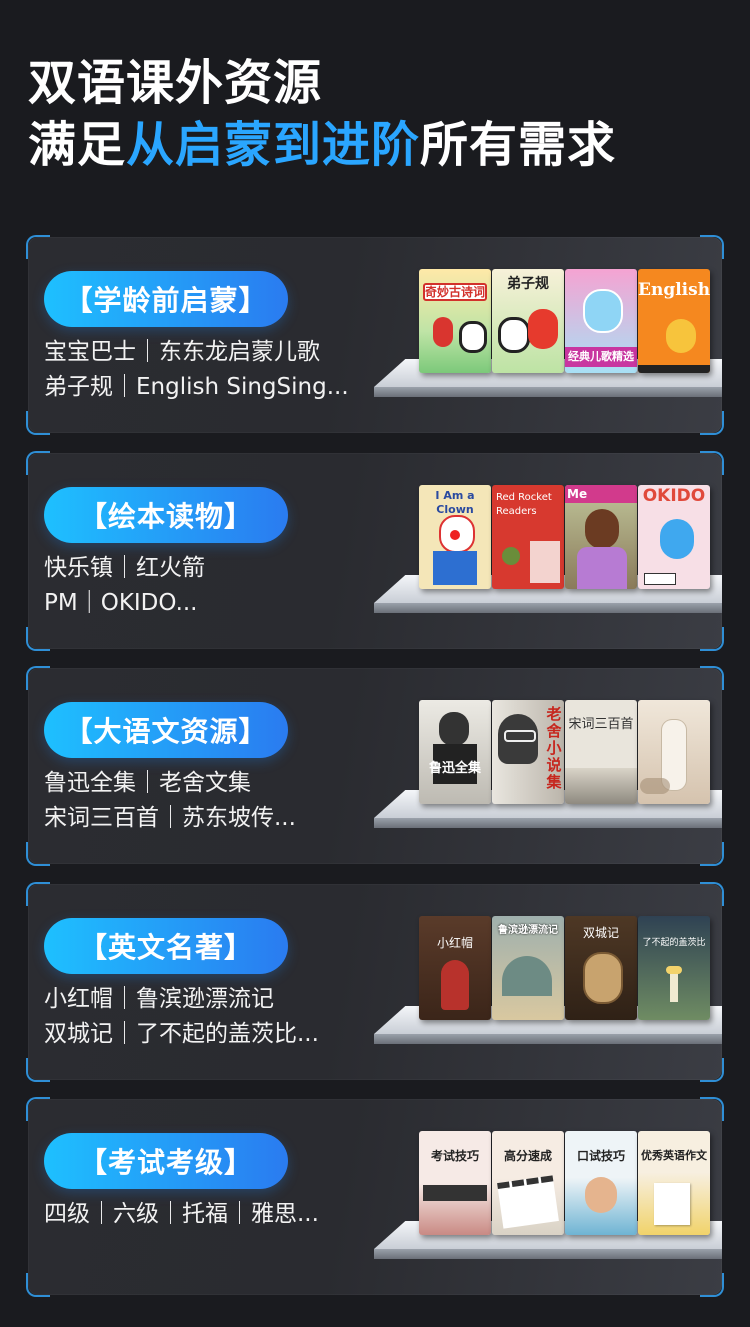 Image resolution: width=750 pixels, height=1327 pixels. Describe the element at coordinates (166, 515) in the screenshot. I see `category-tag: 【绘本读物】` at that location.